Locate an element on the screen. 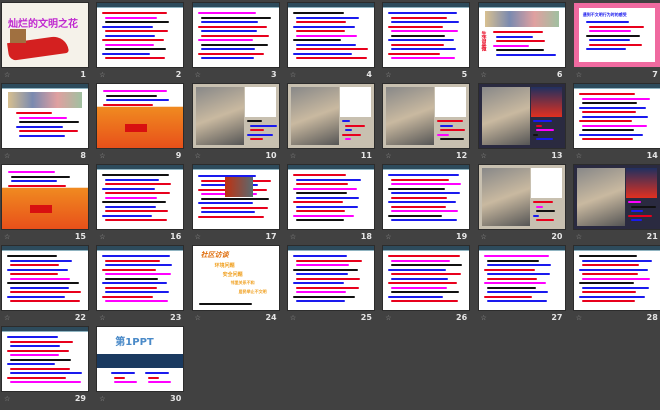 The image size is (660, 410). slide-thumbnail-1: 灿烂的文明之花 ☆ 1 is located at coordinates (45, 42).